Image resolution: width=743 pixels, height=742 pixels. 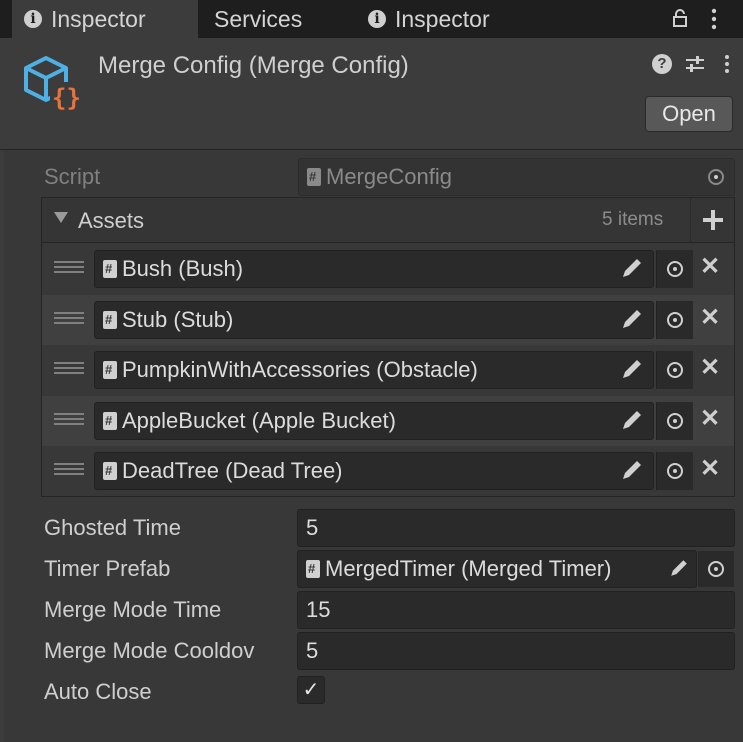 I want to click on list-item: PumpkinWithAccessories (Obstacle) ✕, so click(x=388, y=370).